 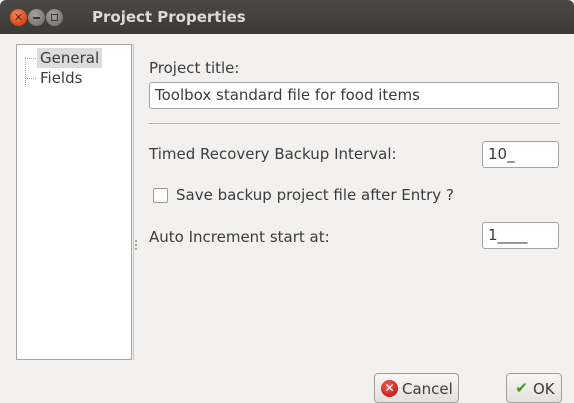 I want to click on ok-button-label: OK, so click(x=544, y=389).